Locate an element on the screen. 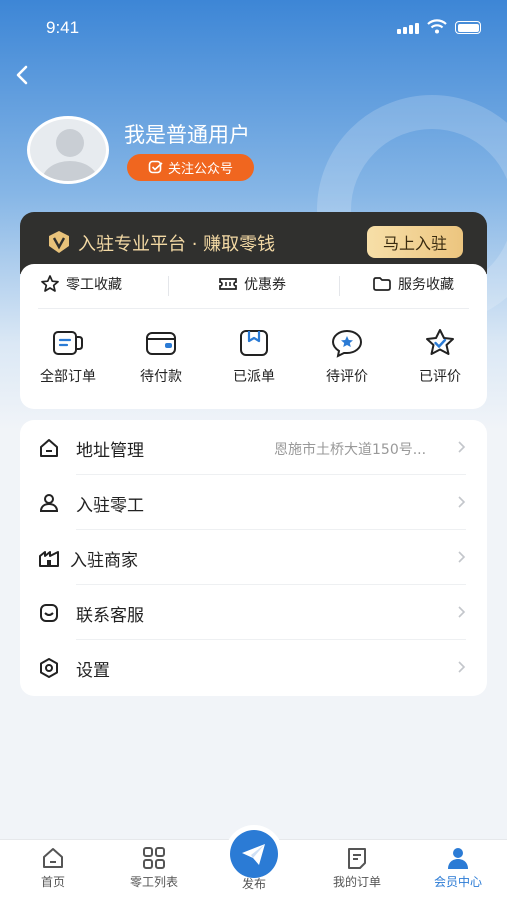  shop-icon is located at coordinates (49, 559).